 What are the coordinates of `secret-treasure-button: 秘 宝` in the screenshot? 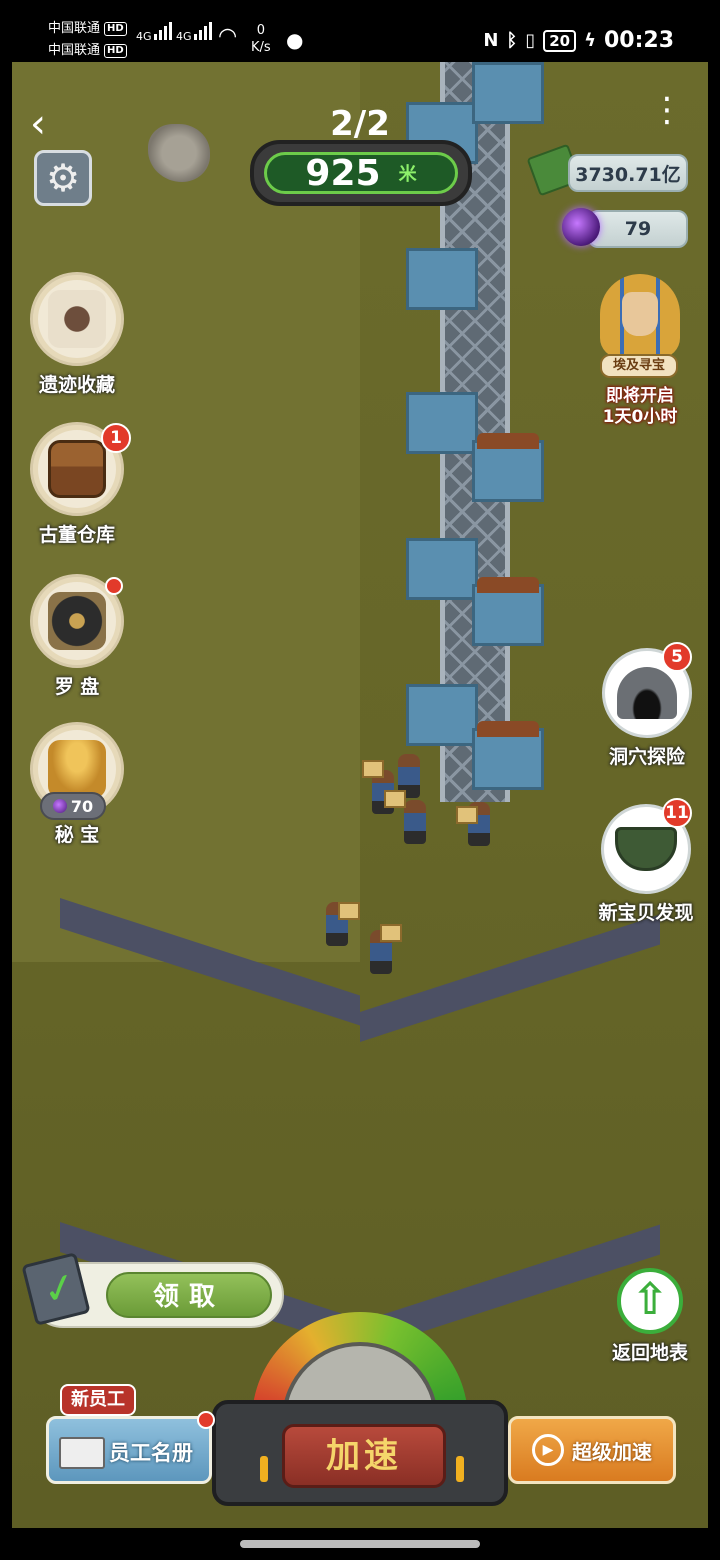 It's located at (77, 784).